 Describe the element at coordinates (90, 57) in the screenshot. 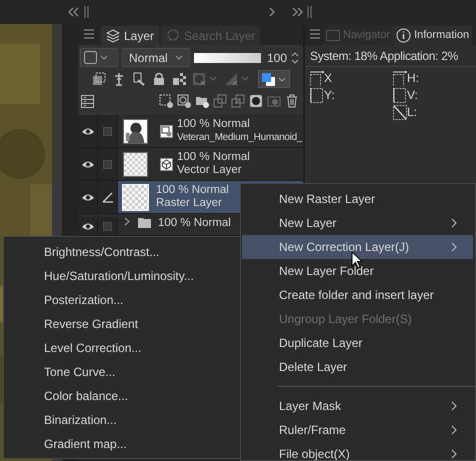

I see `square-icon` at that location.